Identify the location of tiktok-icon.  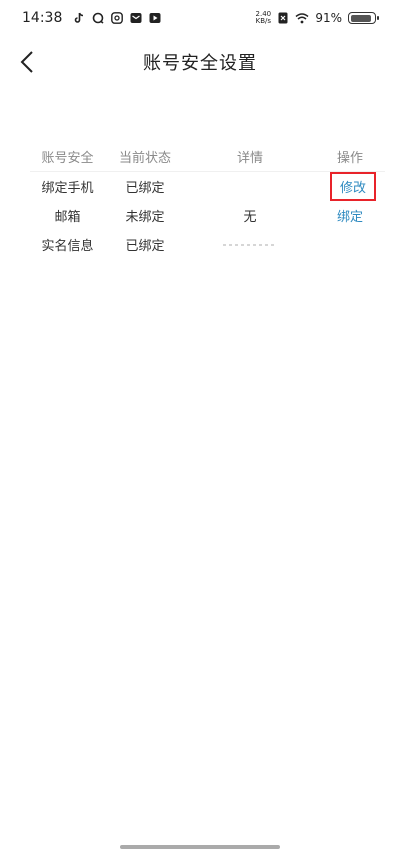
(79, 17).